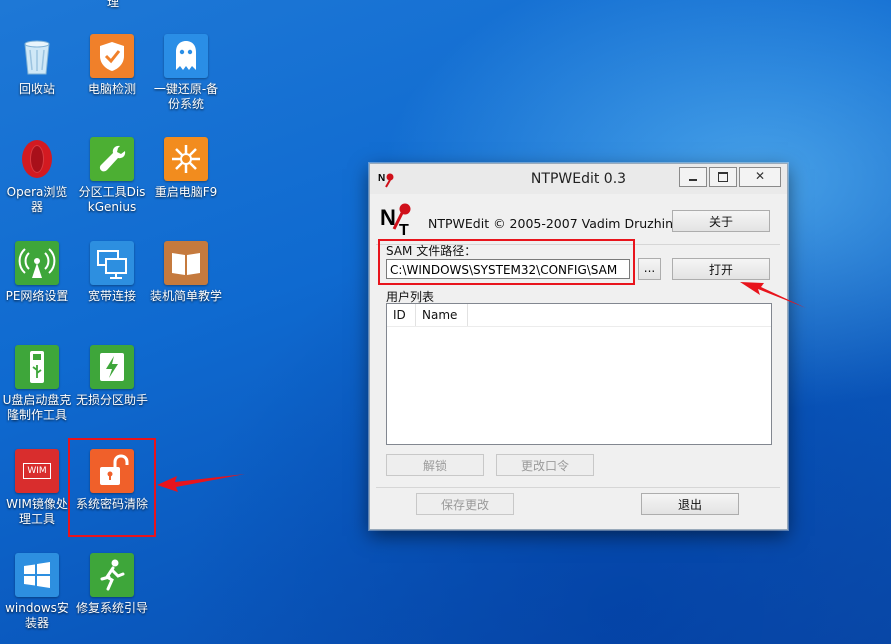  I want to click on ntpwedit-logo-icon: N T, so click(395, 219).